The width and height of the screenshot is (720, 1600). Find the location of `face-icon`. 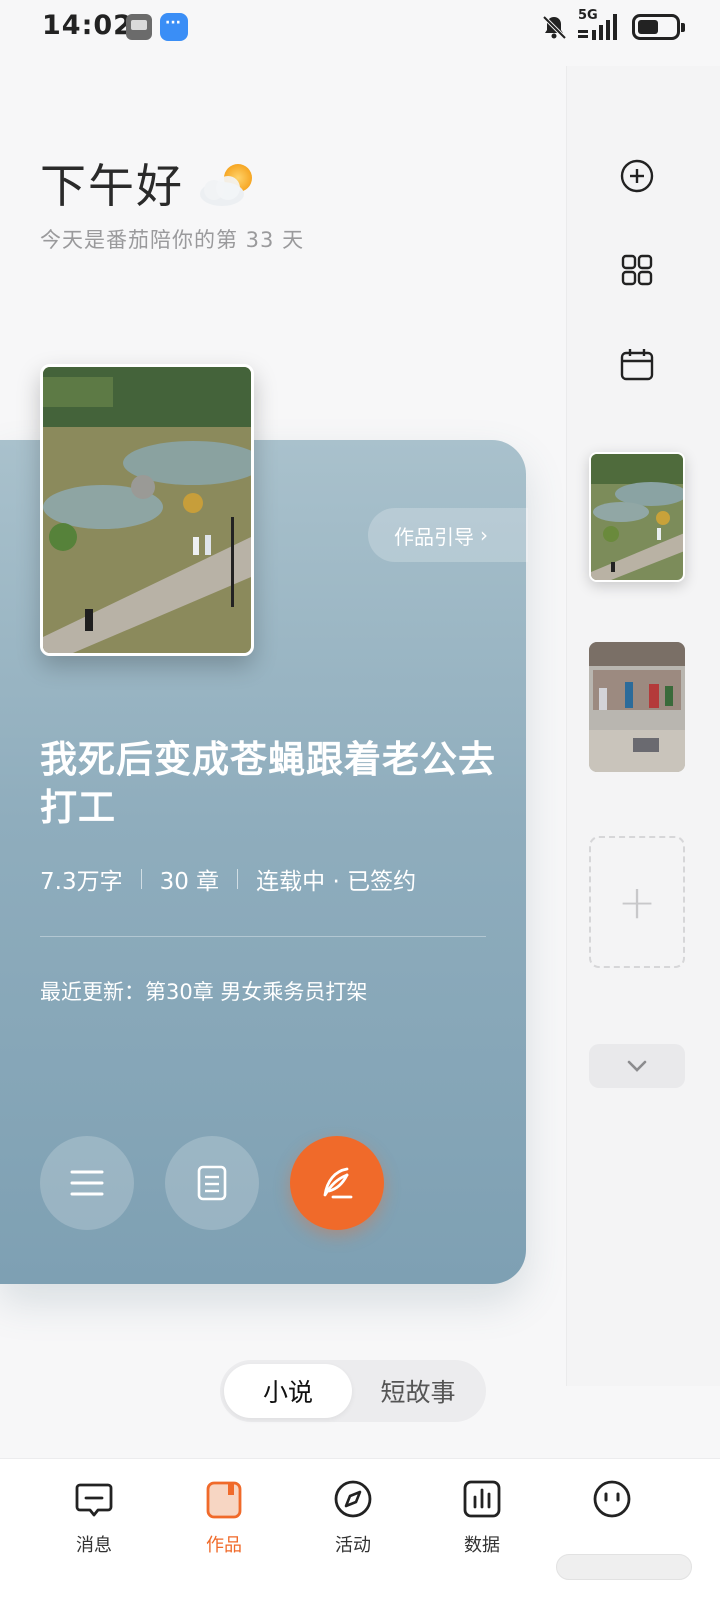

face-icon is located at coordinates (612, 1499).